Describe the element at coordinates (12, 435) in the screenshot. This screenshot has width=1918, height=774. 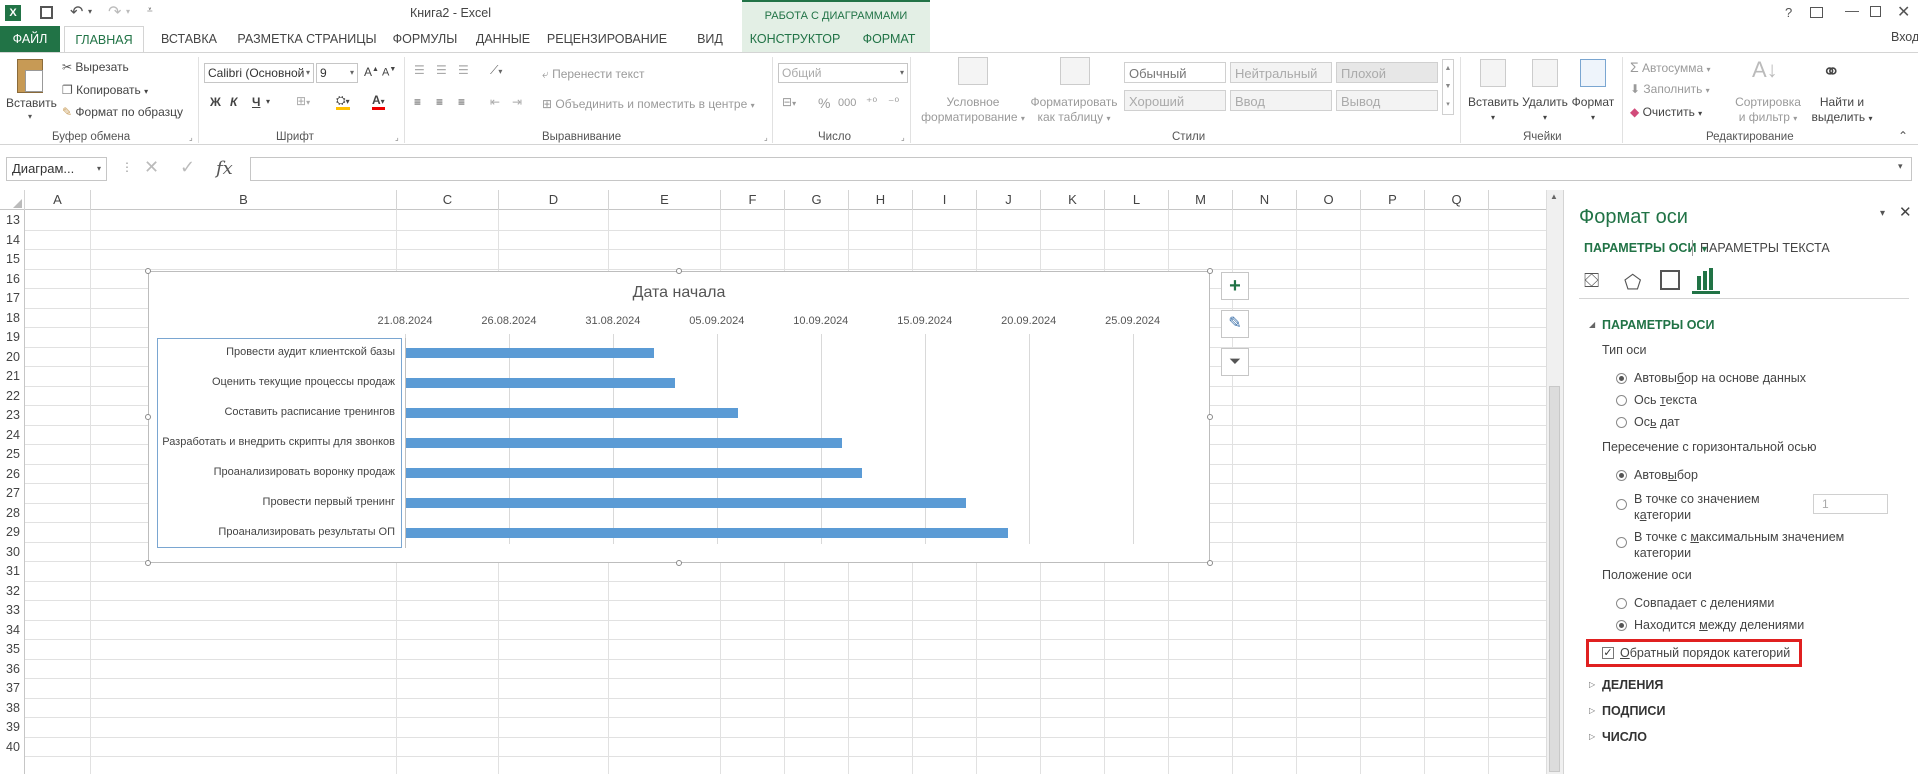
I see `row-header: 24` at that location.